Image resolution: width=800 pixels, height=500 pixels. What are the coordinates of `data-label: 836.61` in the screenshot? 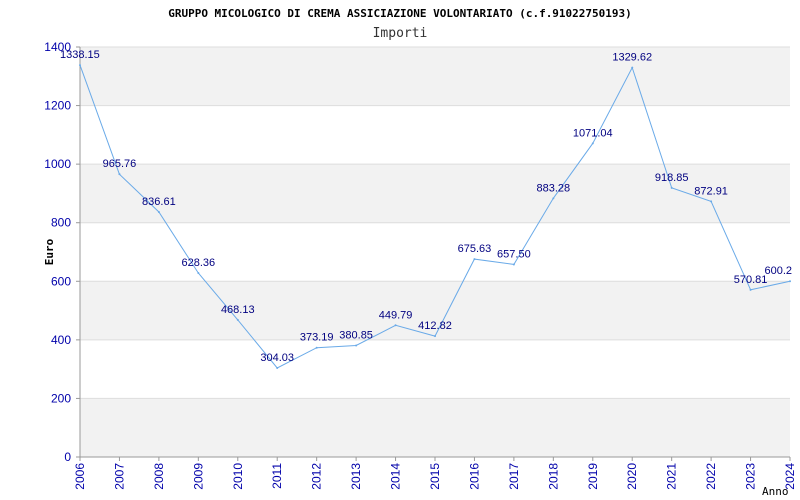 It's located at (159, 202).